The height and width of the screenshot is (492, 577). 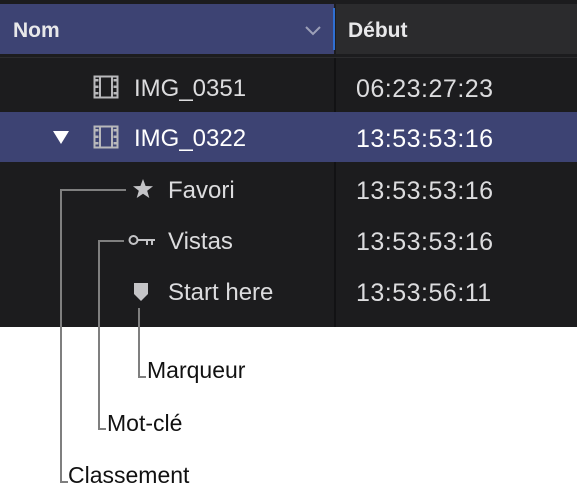 I want to click on clip-start-timecode: 13:53:53:16, so click(x=425, y=139).